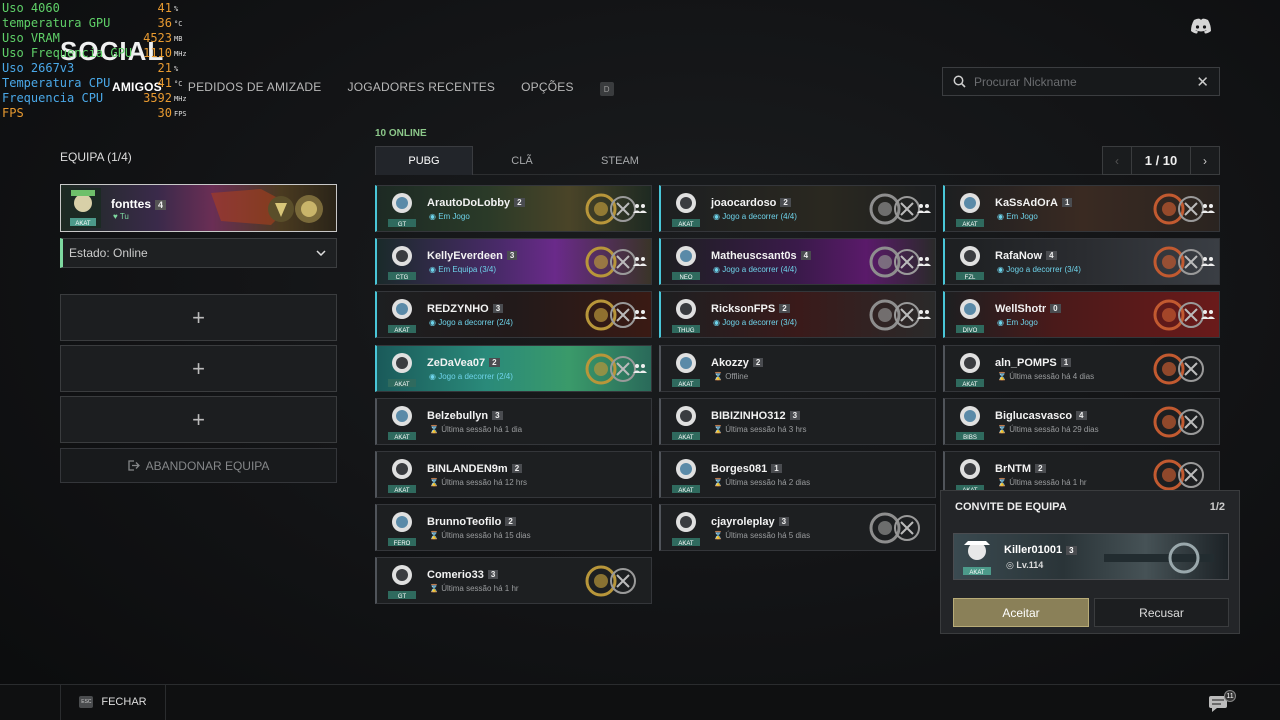 The image size is (1280, 720). I want to click on friend-card: AKAT ZeDaVea07 2 ◉ Jogo a decorrer (2/4), so click(513, 368).